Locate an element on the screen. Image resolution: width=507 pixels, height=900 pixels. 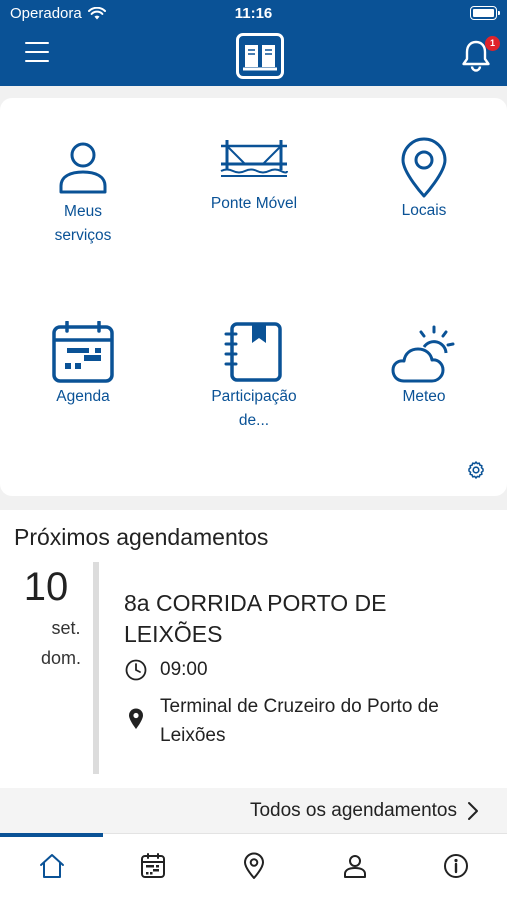
clock-icon is located at coordinates (136, 670).